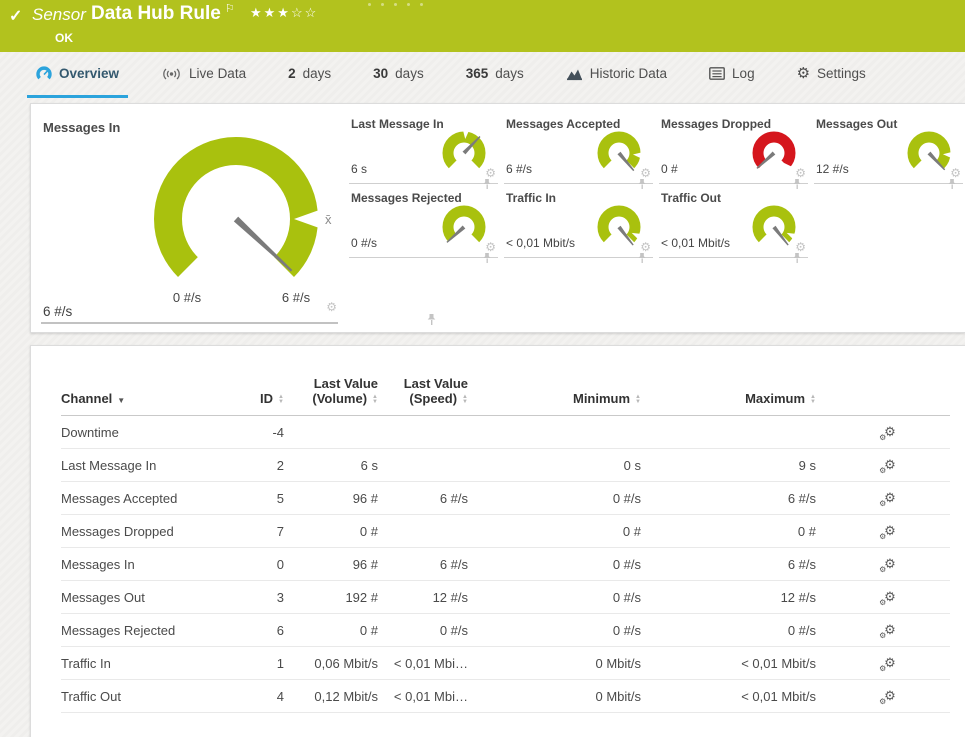 Image resolution: width=965 pixels, height=737 pixels. I want to click on column-label: Channel, so click(87, 398).